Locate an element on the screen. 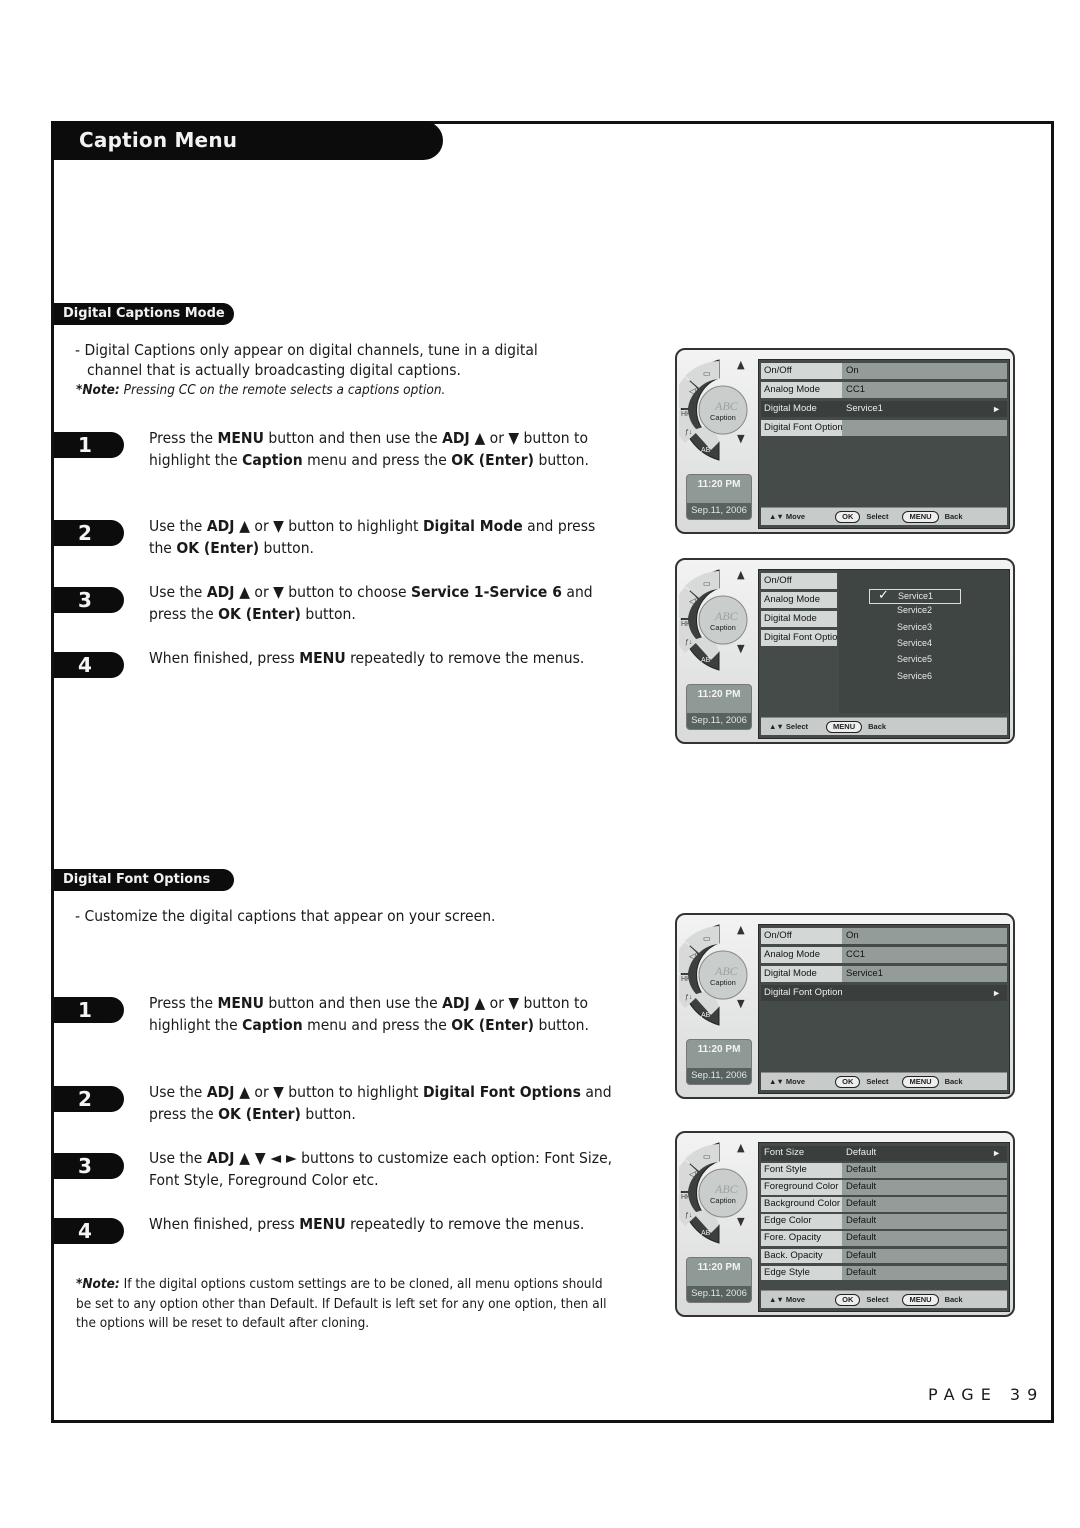  osd-menu-item-value: On is located at coordinates (924, 371).